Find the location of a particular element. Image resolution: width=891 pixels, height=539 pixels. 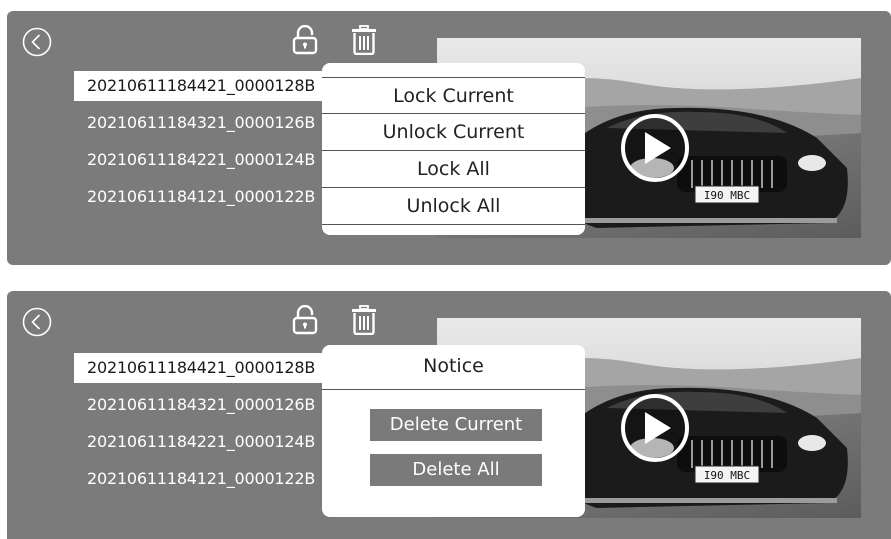

lock-all-item: Lock All is located at coordinates (453, 169).